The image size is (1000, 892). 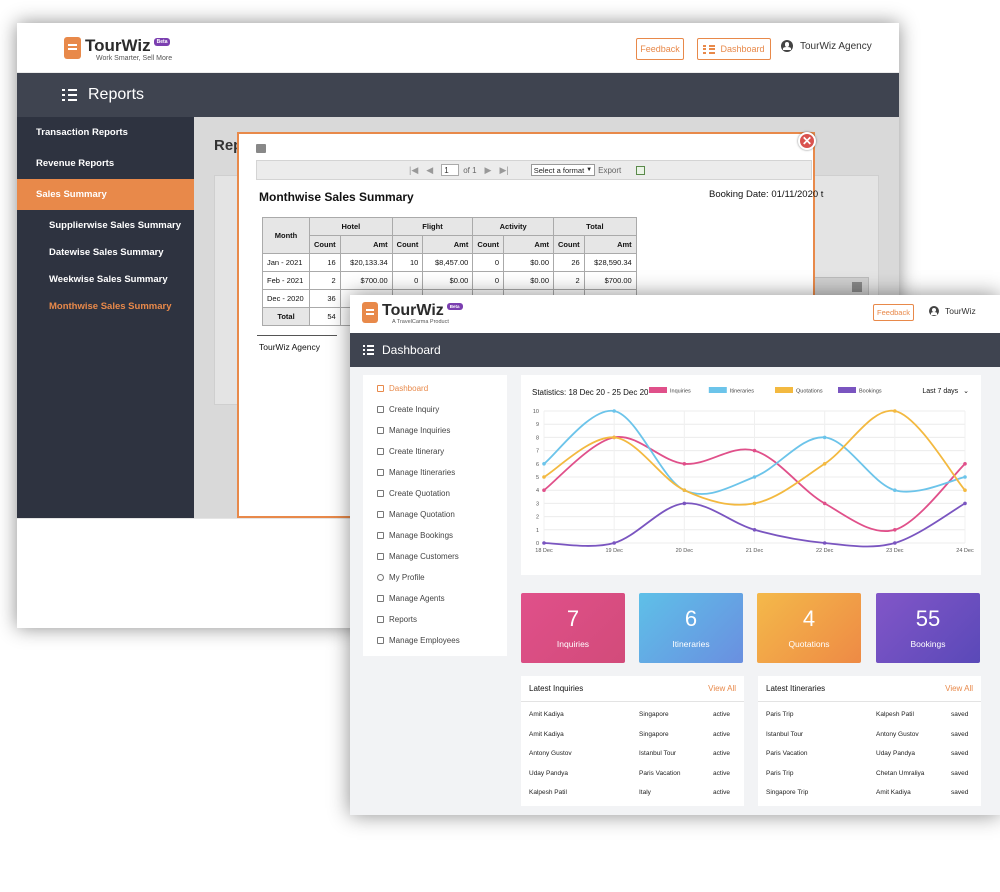 I want to click on inquiry-status: active, so click(x=721, y=715).